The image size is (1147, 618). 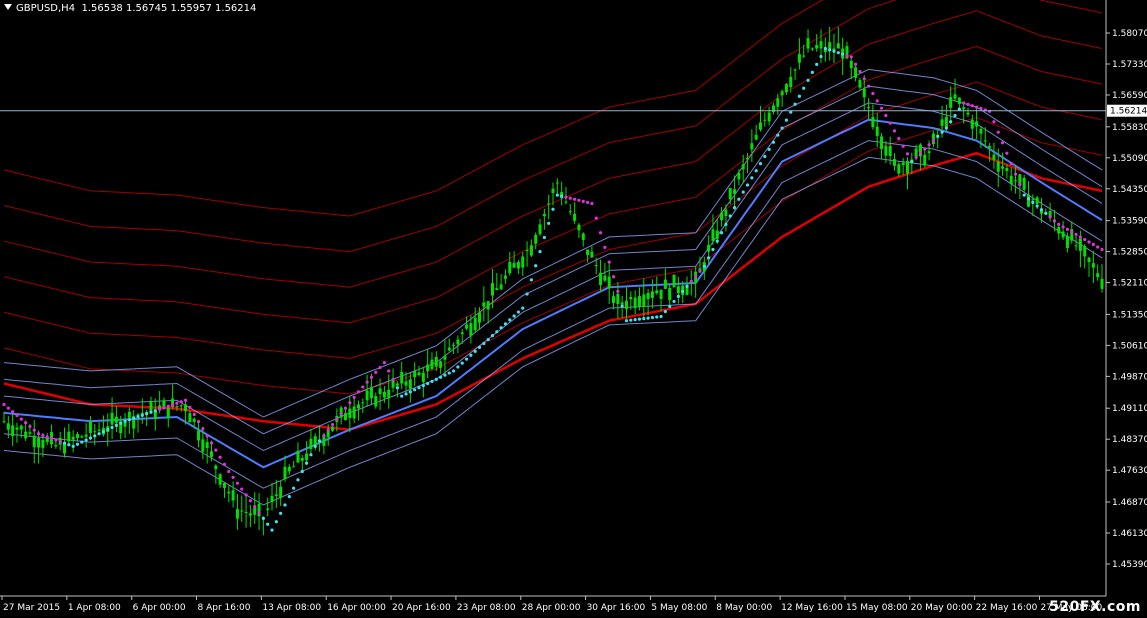 What do you see at coordinates (224, 608) in the screenshot?
I see `x-tick-label: 8 Apr 16:00` at bounding box center [224, 608].